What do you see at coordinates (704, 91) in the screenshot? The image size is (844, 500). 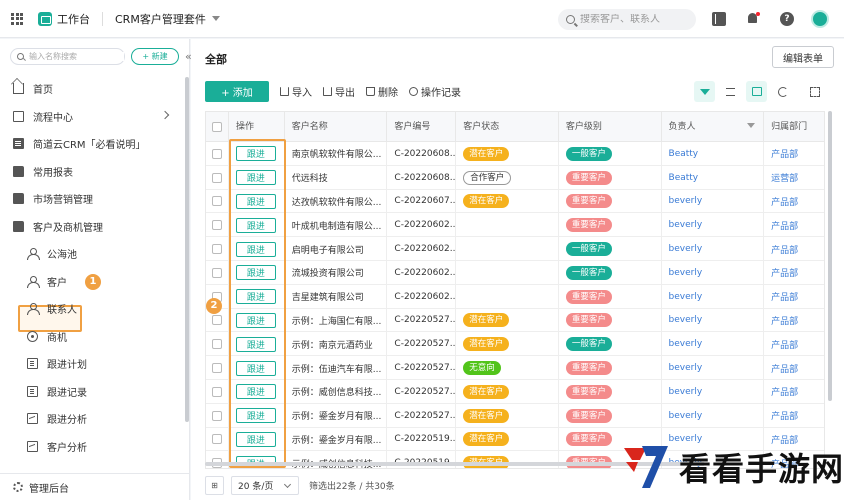 I see `filter-button` at bounding box center [704, 91].